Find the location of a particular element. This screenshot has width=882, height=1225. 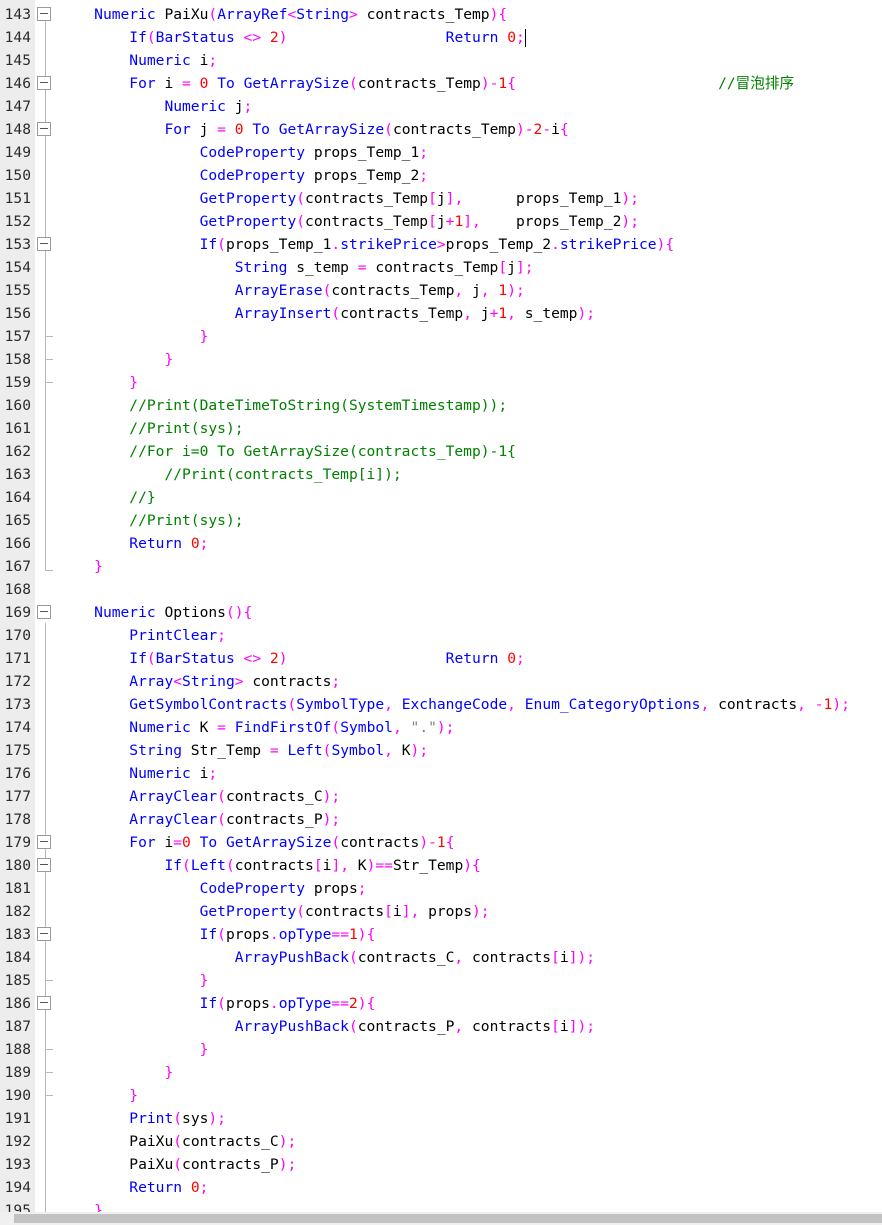

code-line: 186 If(props.opType==2){ is located at coordinates (441, 1003).